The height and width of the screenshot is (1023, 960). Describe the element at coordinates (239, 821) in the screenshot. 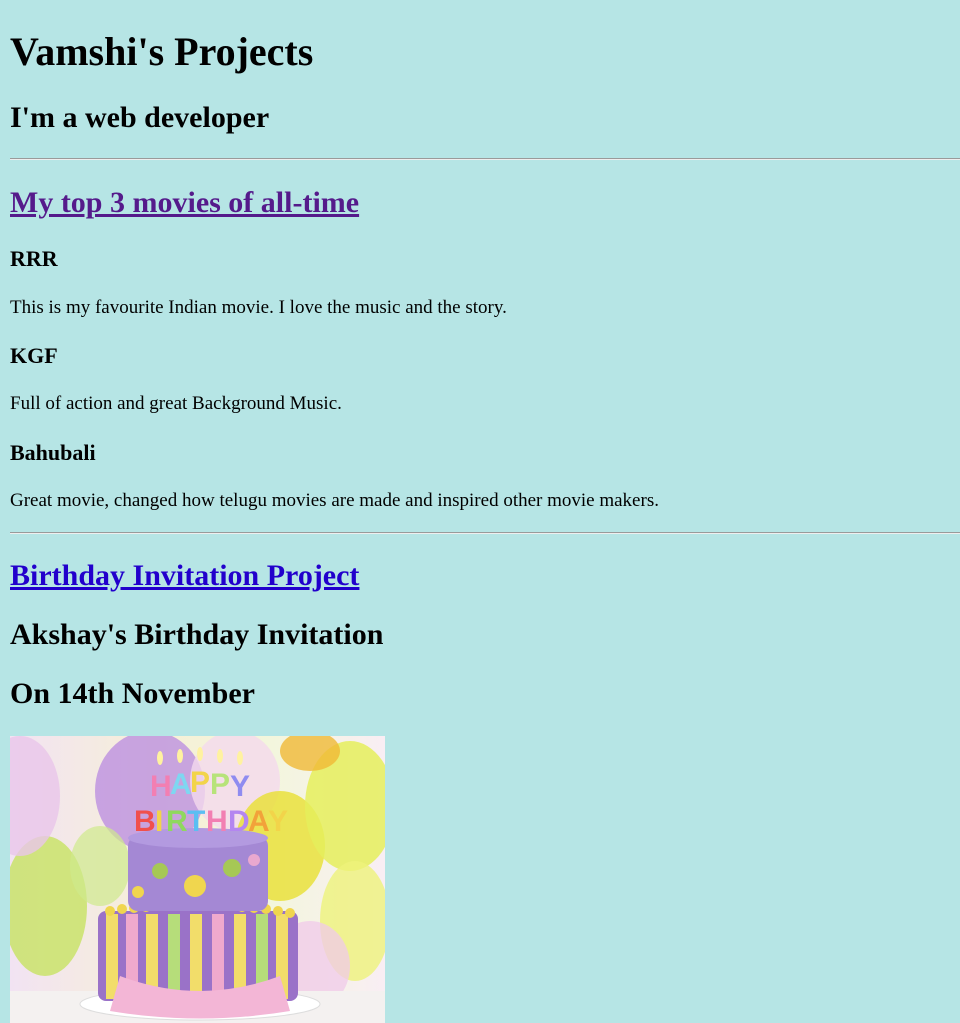

I see `svg-text: D` at that location.